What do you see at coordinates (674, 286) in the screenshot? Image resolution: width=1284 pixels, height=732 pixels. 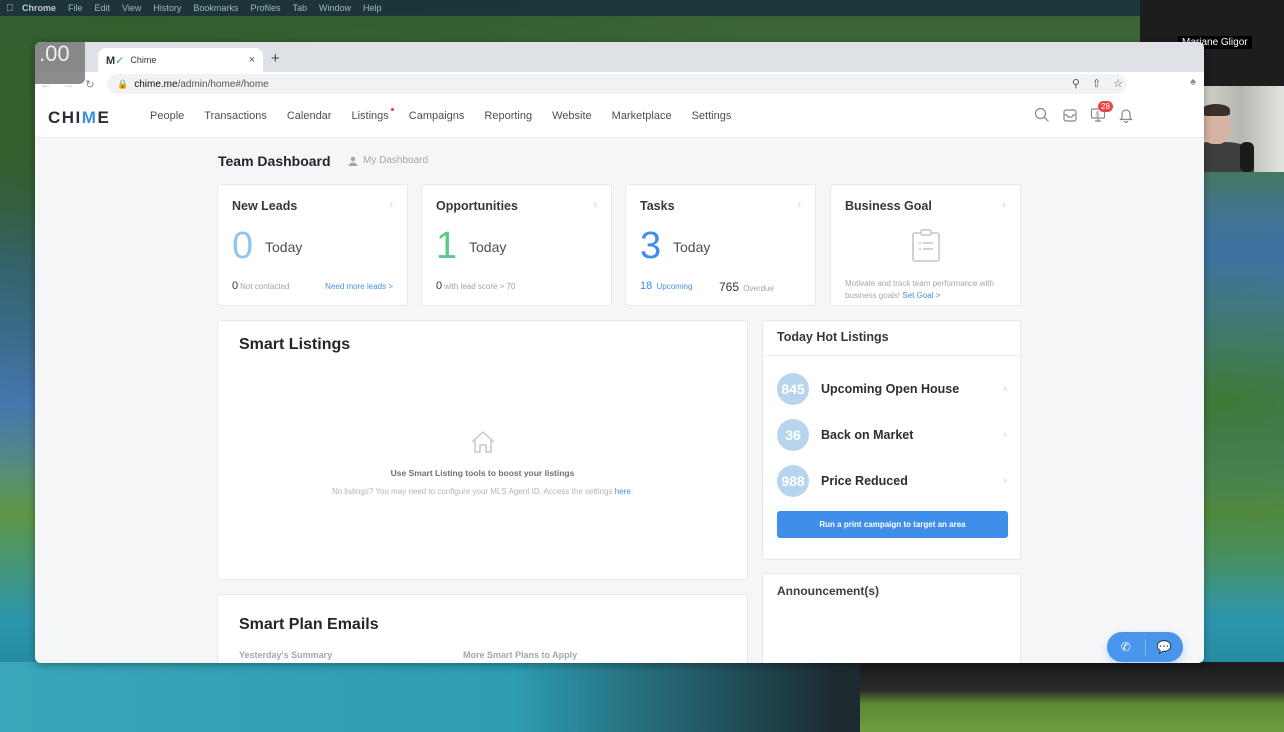 I see `stat-label: Upcoming` at bounding box center [674, 286].